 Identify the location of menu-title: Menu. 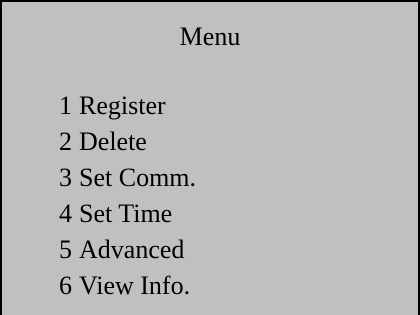
(210, 36).